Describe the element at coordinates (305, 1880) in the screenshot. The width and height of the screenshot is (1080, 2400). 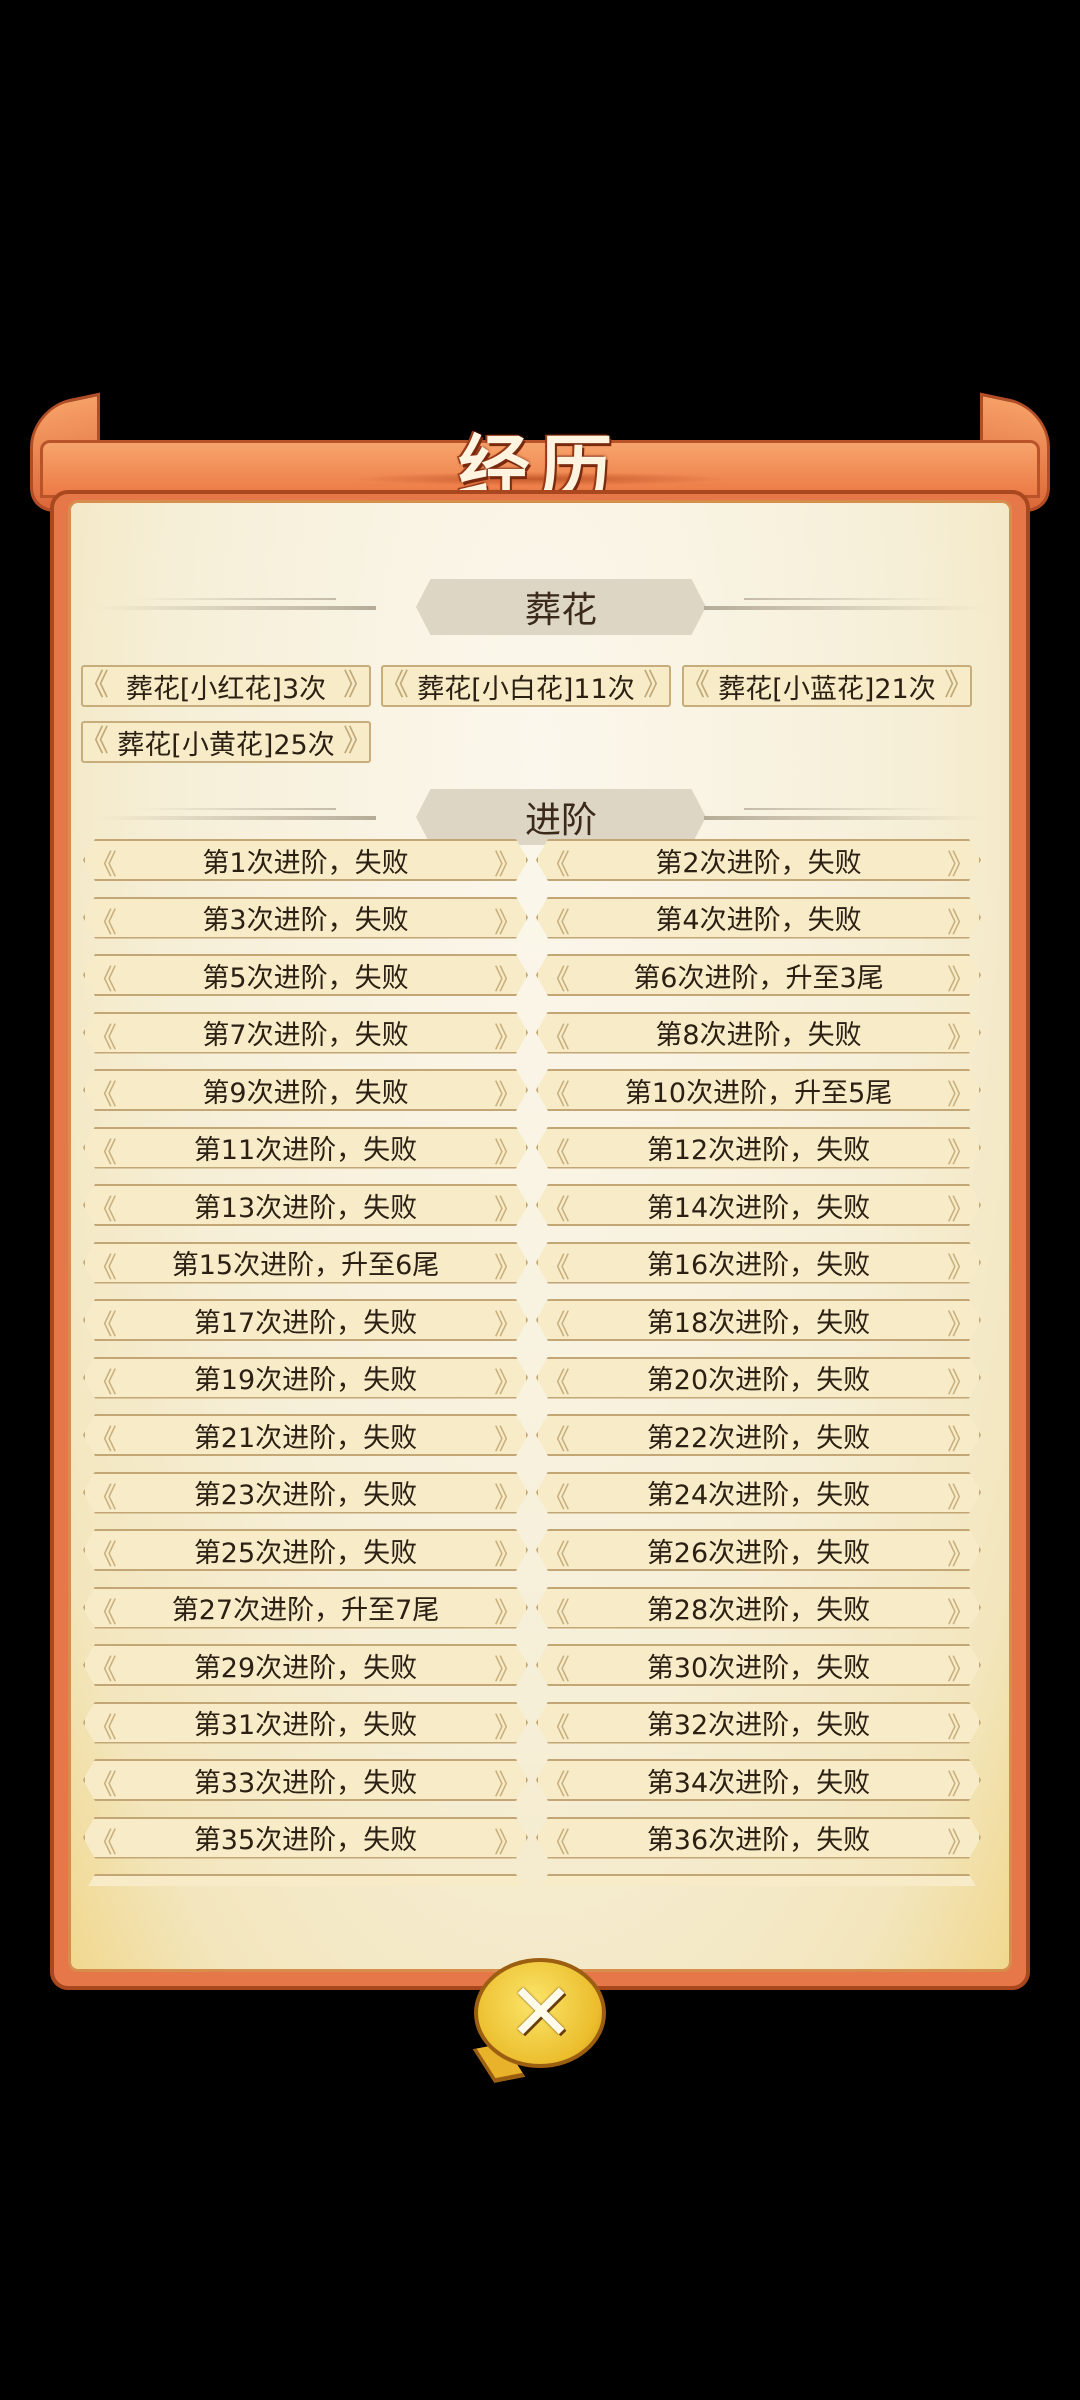
I see `advance-record-item-partial` at that location.